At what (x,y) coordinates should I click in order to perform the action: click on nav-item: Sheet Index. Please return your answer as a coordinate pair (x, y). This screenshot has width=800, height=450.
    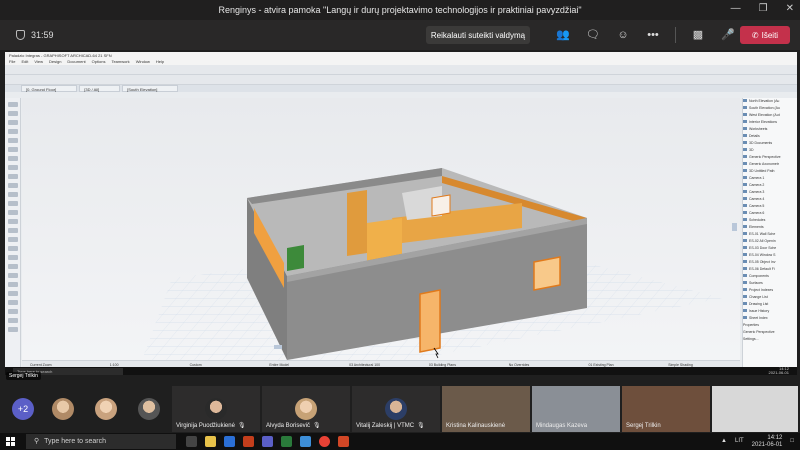
    Looking at the image, I should click on (770, 318).